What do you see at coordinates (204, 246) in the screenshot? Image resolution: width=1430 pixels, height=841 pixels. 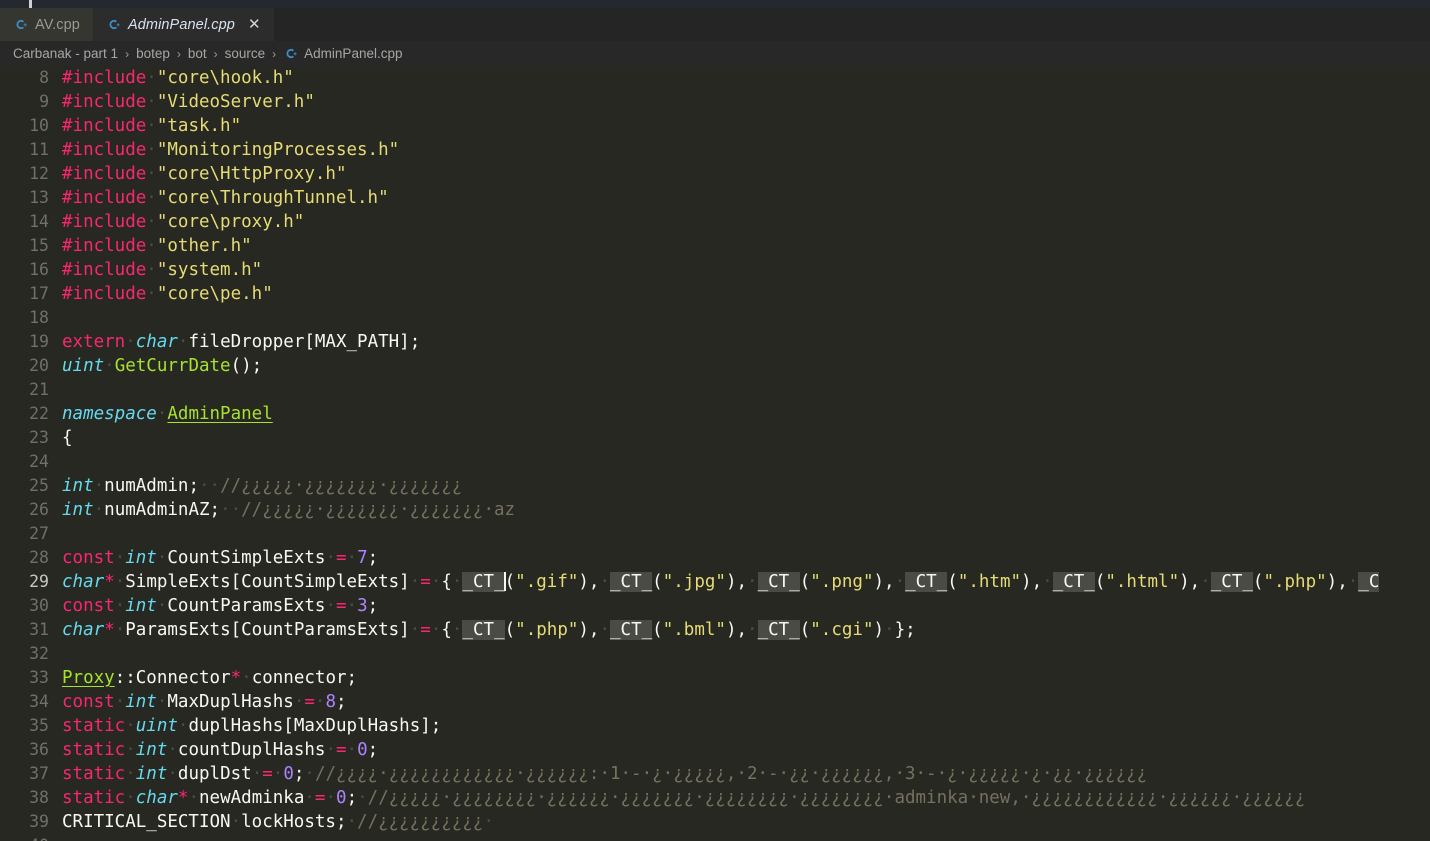 I see `code-token: "other.h"` at bounding box center [204, 246].